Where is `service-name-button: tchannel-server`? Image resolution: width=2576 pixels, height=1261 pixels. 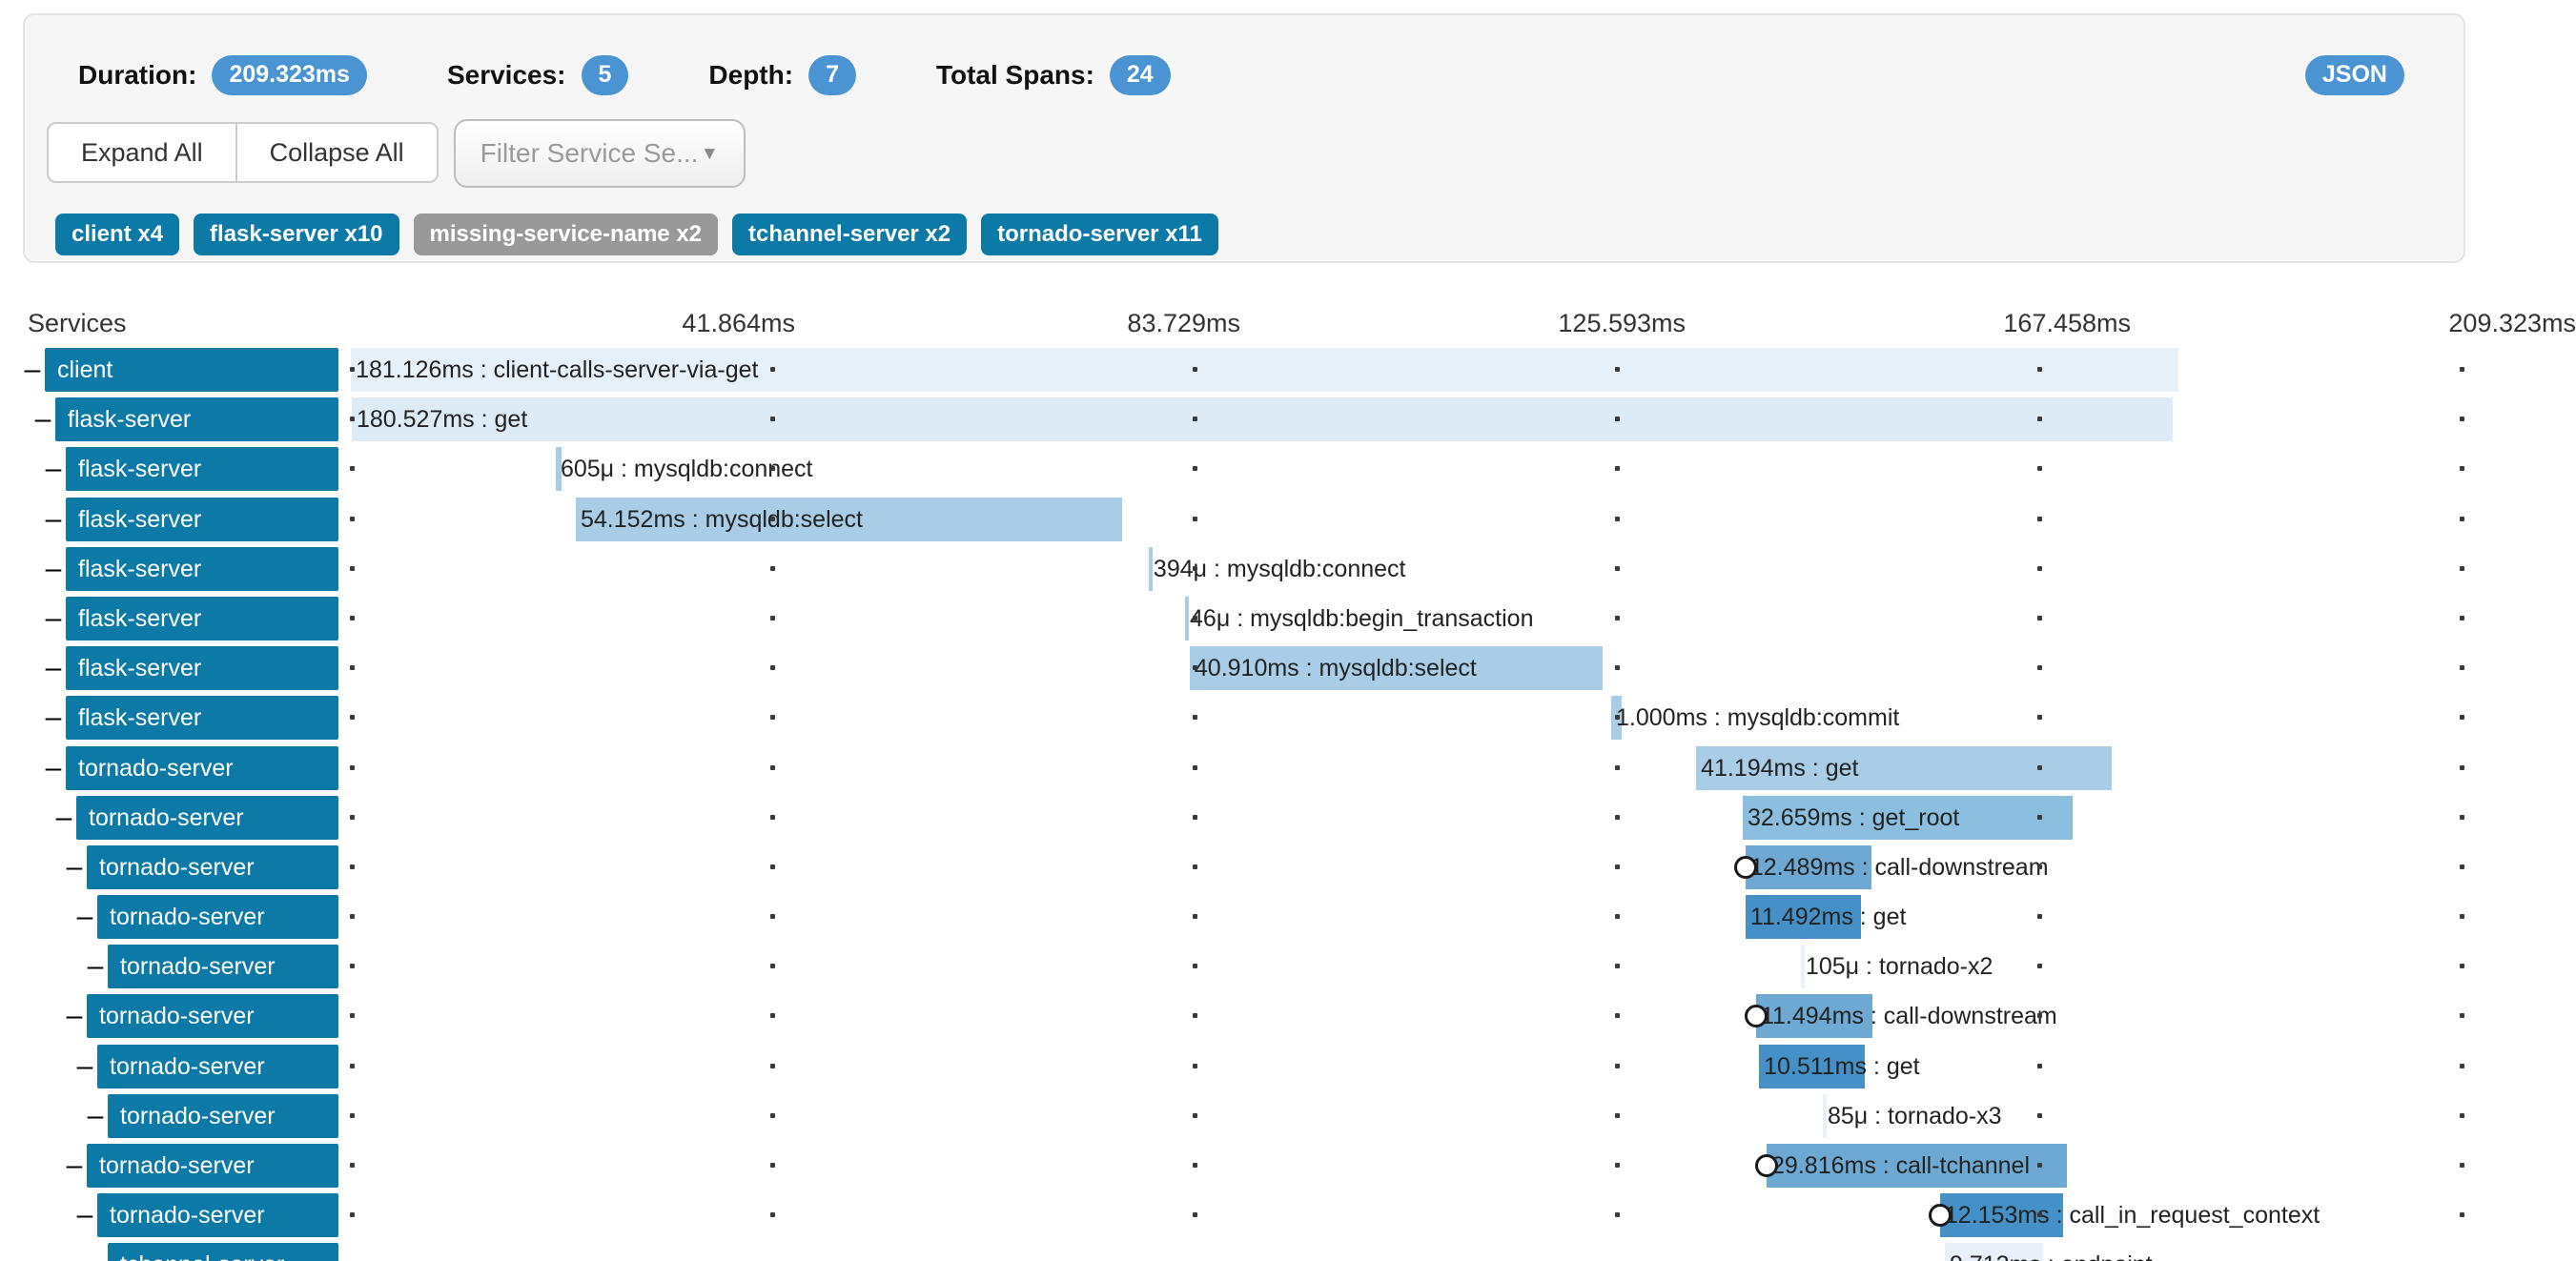
service-name-button: tchannel-server is located at coordinates (223, 1252).